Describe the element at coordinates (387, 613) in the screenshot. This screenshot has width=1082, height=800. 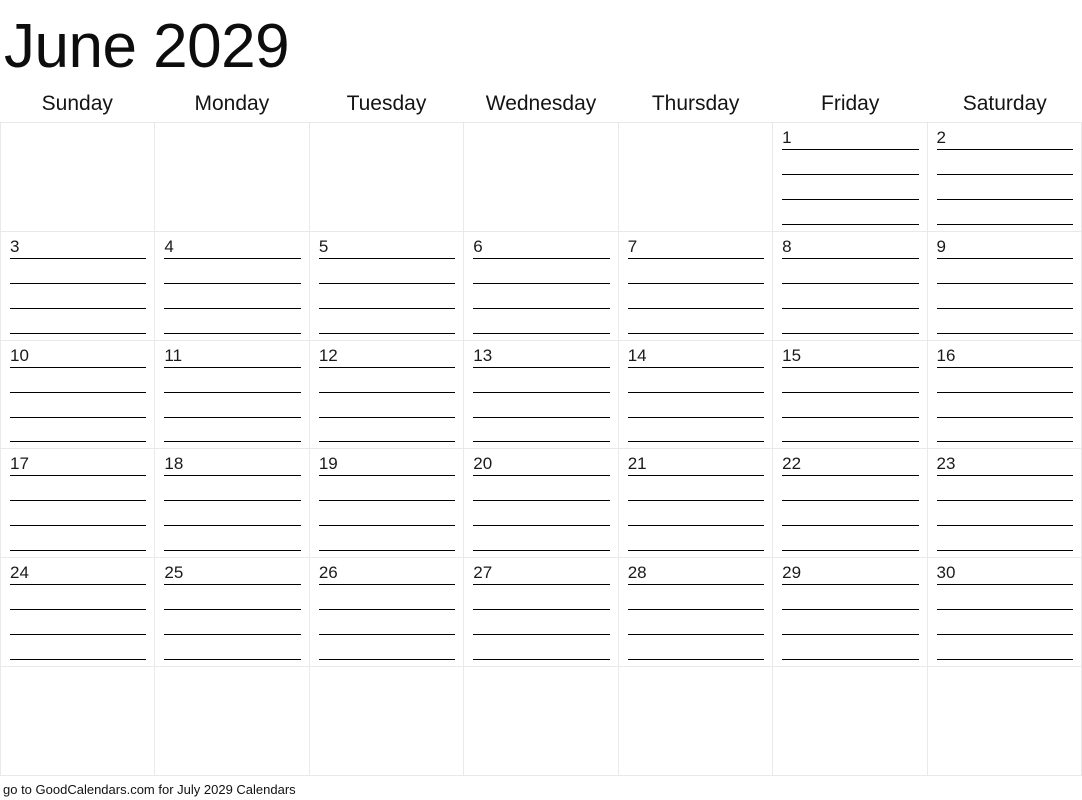
I see `day-cell-26: 26` at that location.